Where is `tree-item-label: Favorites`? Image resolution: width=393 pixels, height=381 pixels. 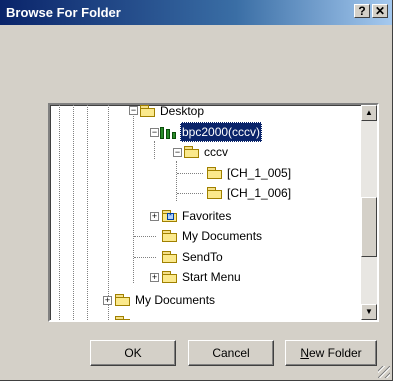
tree-item-label: Favorites is located at coordinates (207, 216).